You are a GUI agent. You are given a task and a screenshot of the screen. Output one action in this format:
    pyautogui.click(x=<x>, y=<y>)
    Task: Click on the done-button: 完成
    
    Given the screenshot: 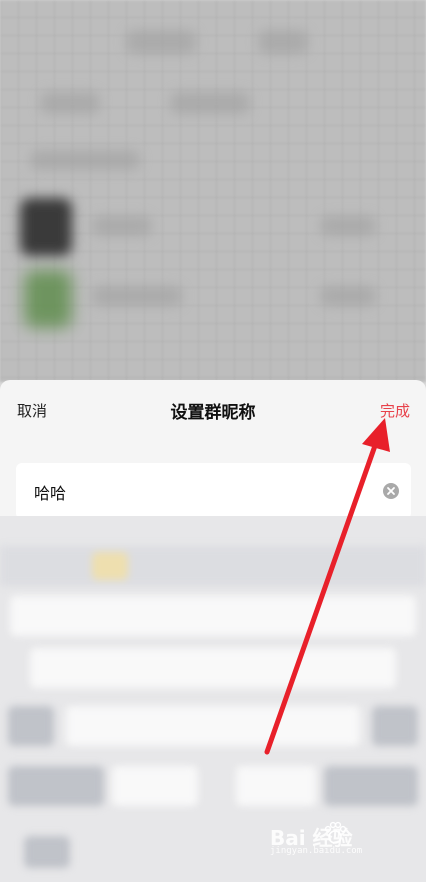 What is the action you would take?
    pyautogui.click(x=395, y=410)
    